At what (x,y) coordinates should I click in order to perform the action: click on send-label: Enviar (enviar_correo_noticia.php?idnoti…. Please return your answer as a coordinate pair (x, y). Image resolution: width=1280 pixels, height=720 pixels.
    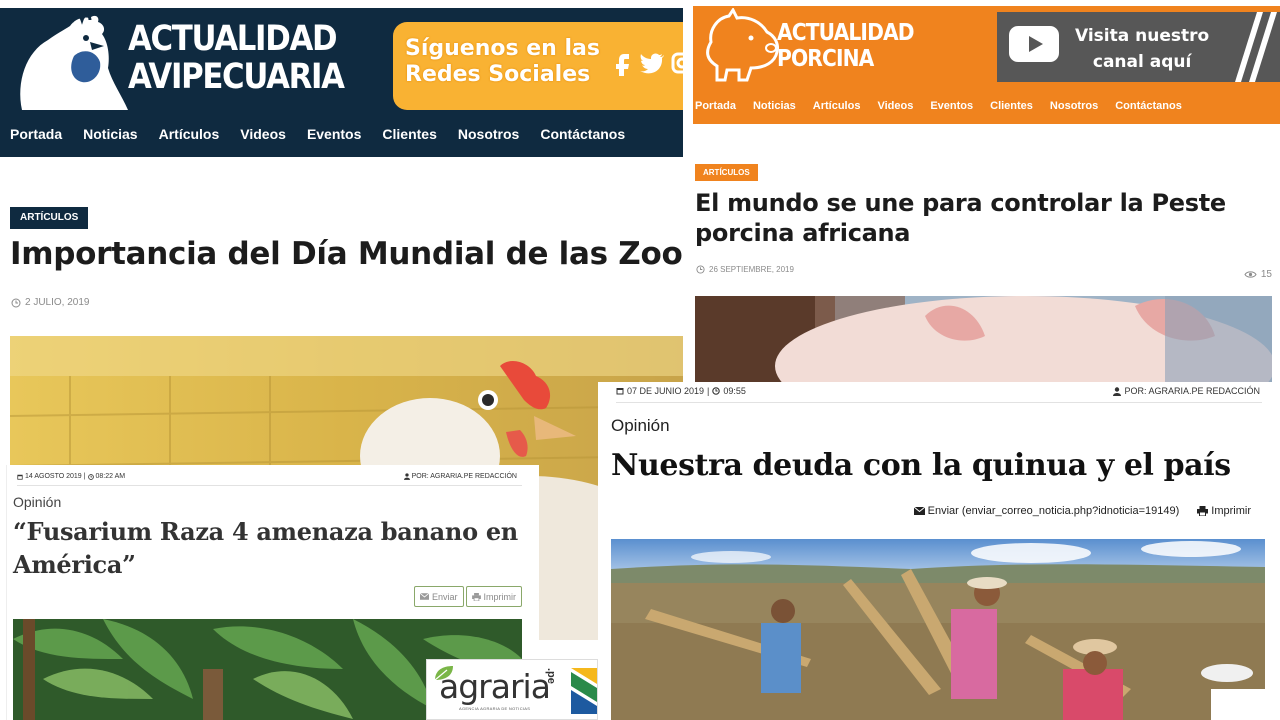
    Looking at the image, I should click on (1053, 511).